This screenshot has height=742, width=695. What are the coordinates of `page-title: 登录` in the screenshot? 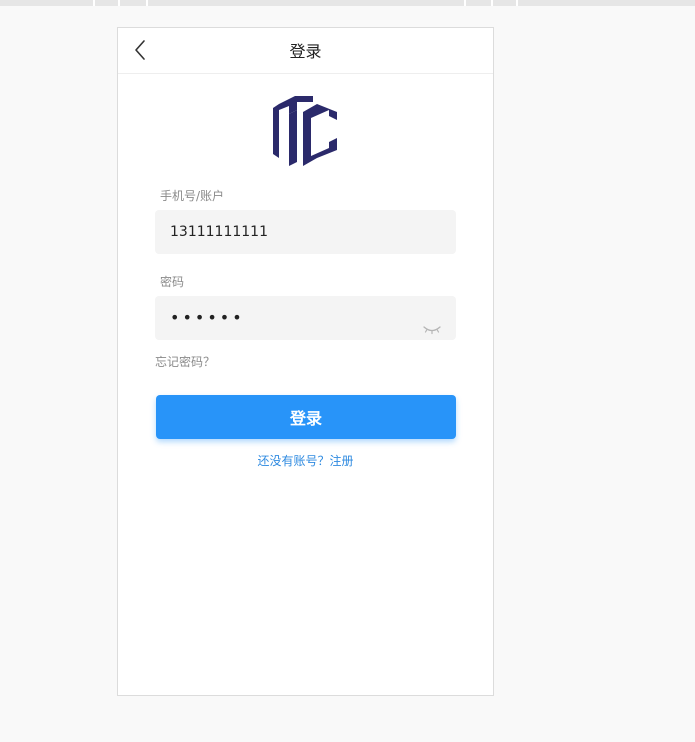 It's located at (305, 51).